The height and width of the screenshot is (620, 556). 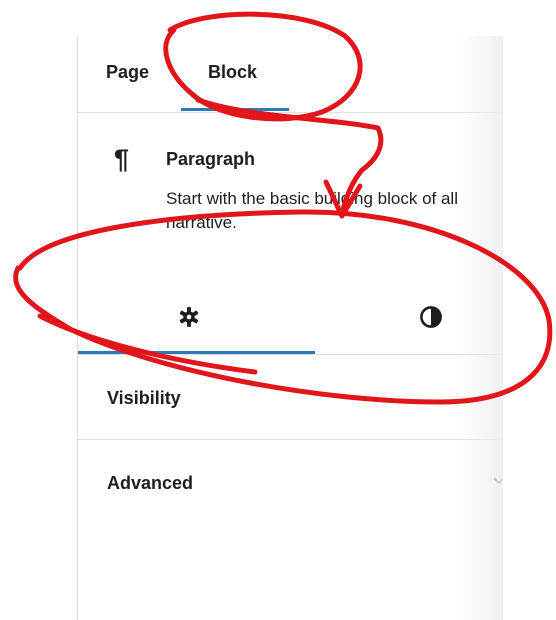 What do you see at coordinates (150, 483) in the screenshot?
I see `advanced-label: Advanced` at bounding box center [150, 483].